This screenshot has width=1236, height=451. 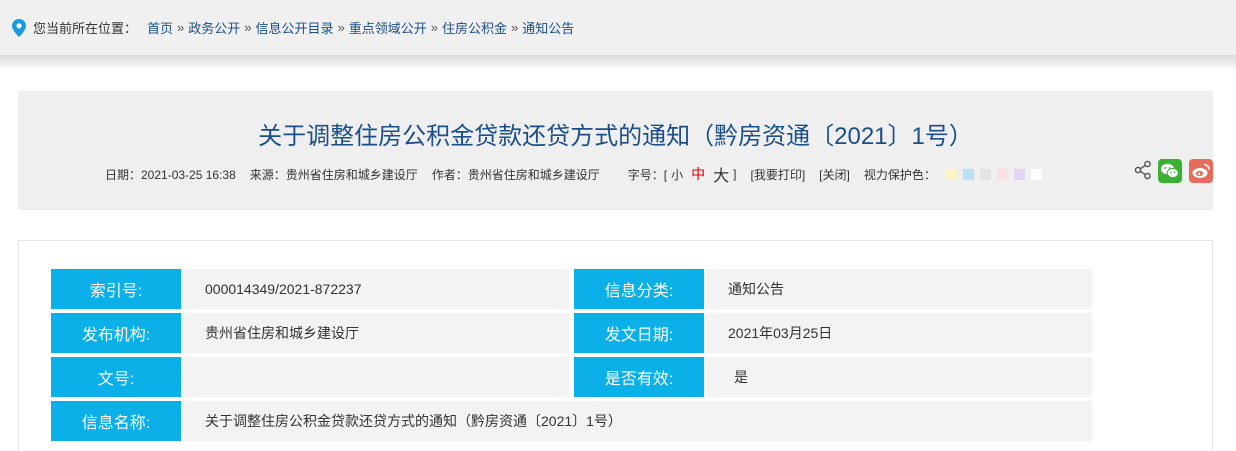 What do you see at coordinates (642, 289) in the screenshot?
I see `category-label: 信息分类:` at bounding box center [642, 289].